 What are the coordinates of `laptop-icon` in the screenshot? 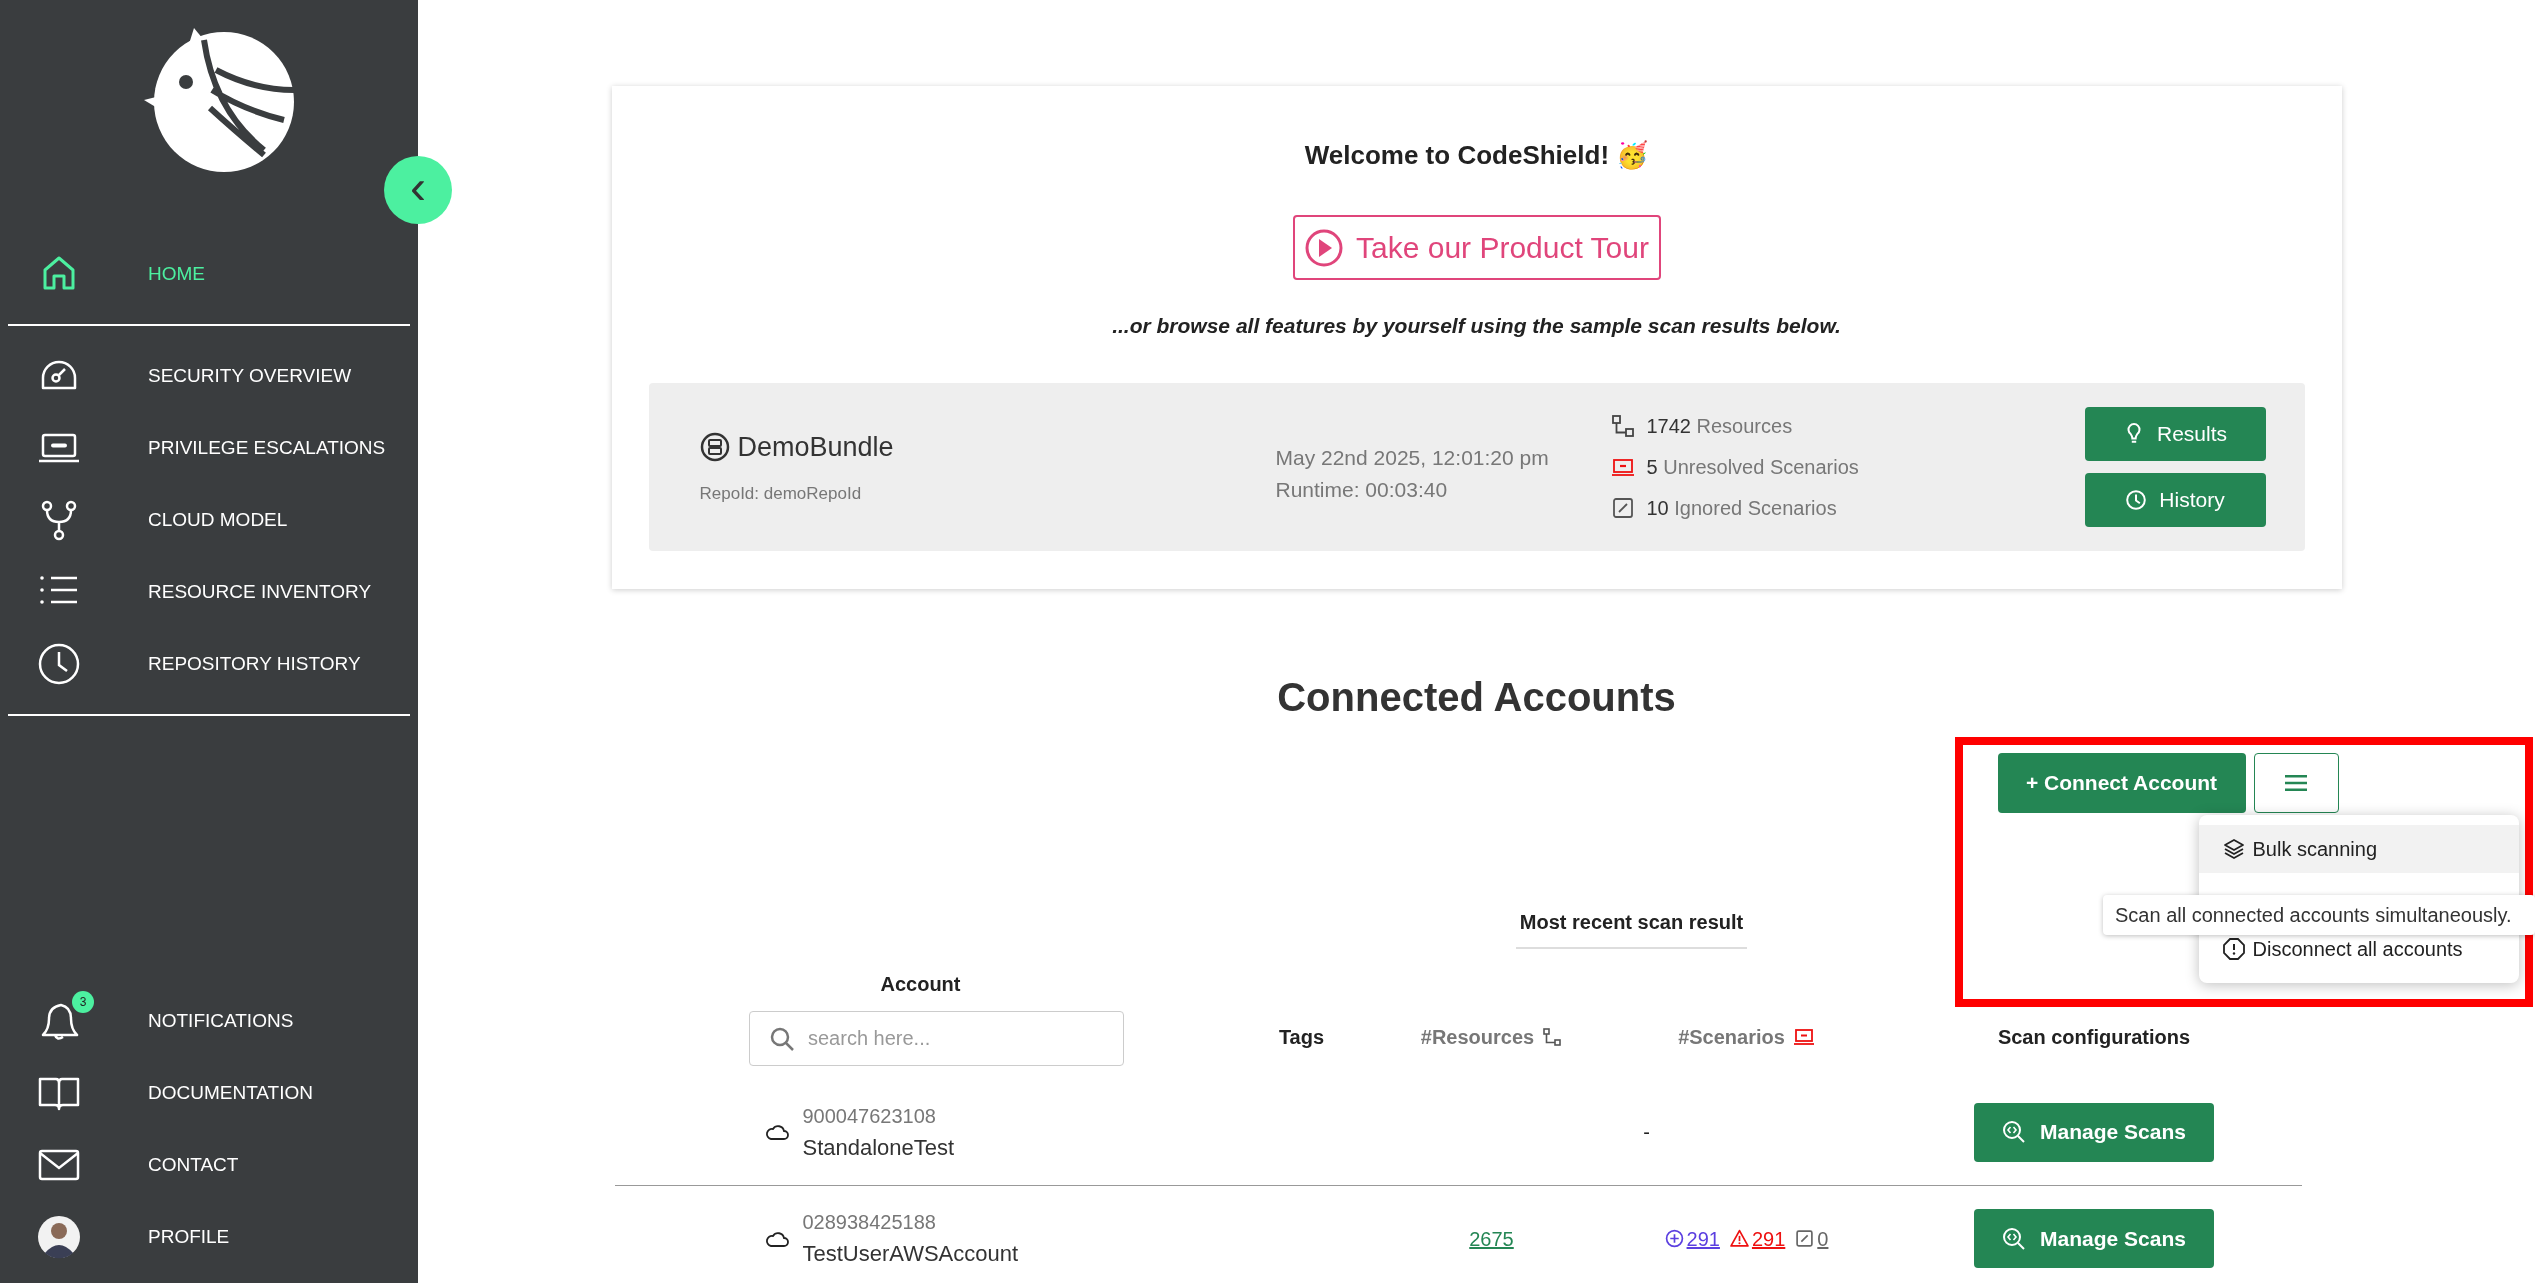 It's located at (1803, 1036).